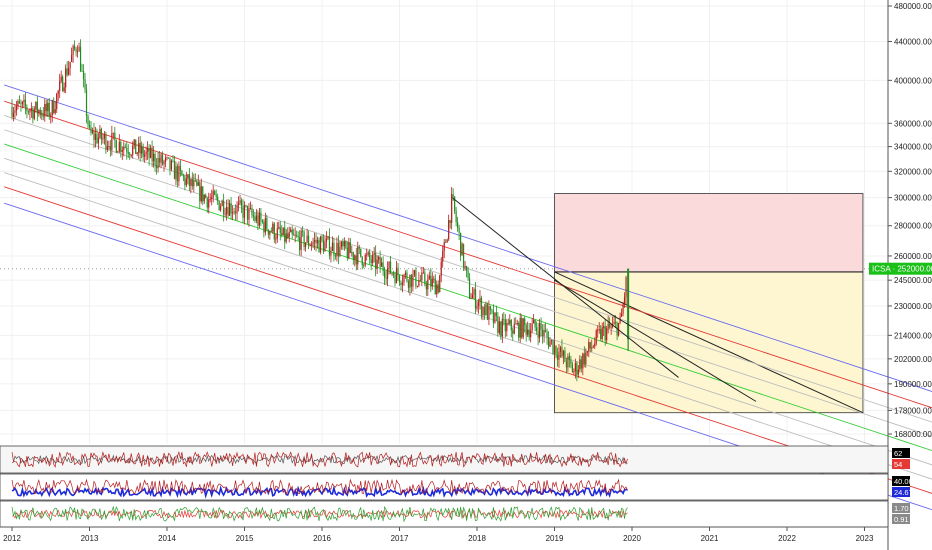 This screenshot has width=932, height=550. I want to click on long-position-tool, so click(709, 303).